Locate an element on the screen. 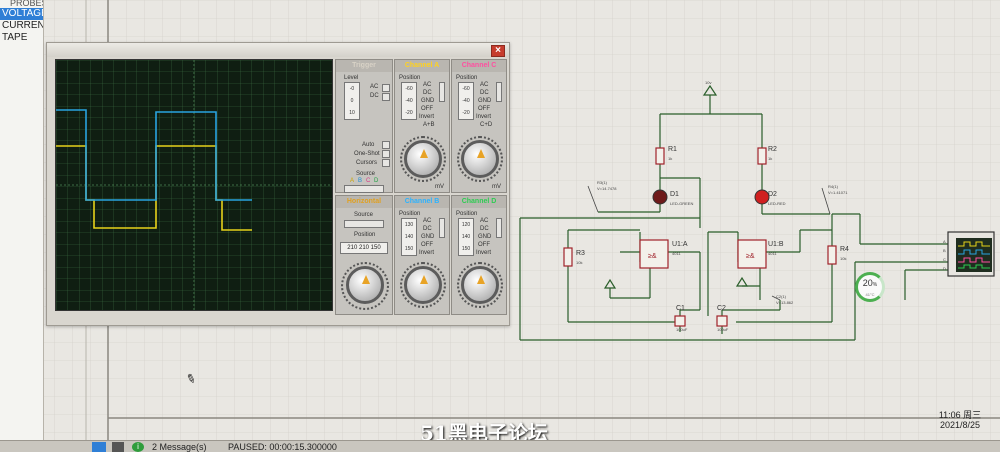 The width and height of the screenshot is (1000, 452). trigger-level-value-3: 10 is located at coordinates (352, 113).